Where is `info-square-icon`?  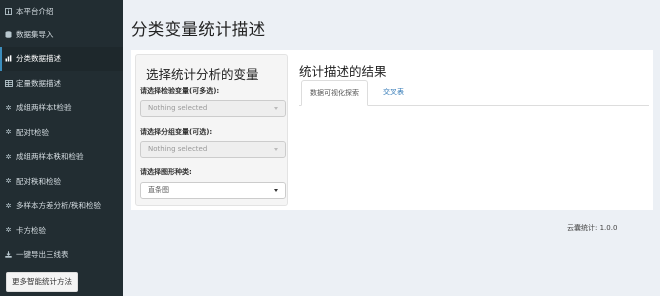 info-square-icon is located at coordinates (8, 11).